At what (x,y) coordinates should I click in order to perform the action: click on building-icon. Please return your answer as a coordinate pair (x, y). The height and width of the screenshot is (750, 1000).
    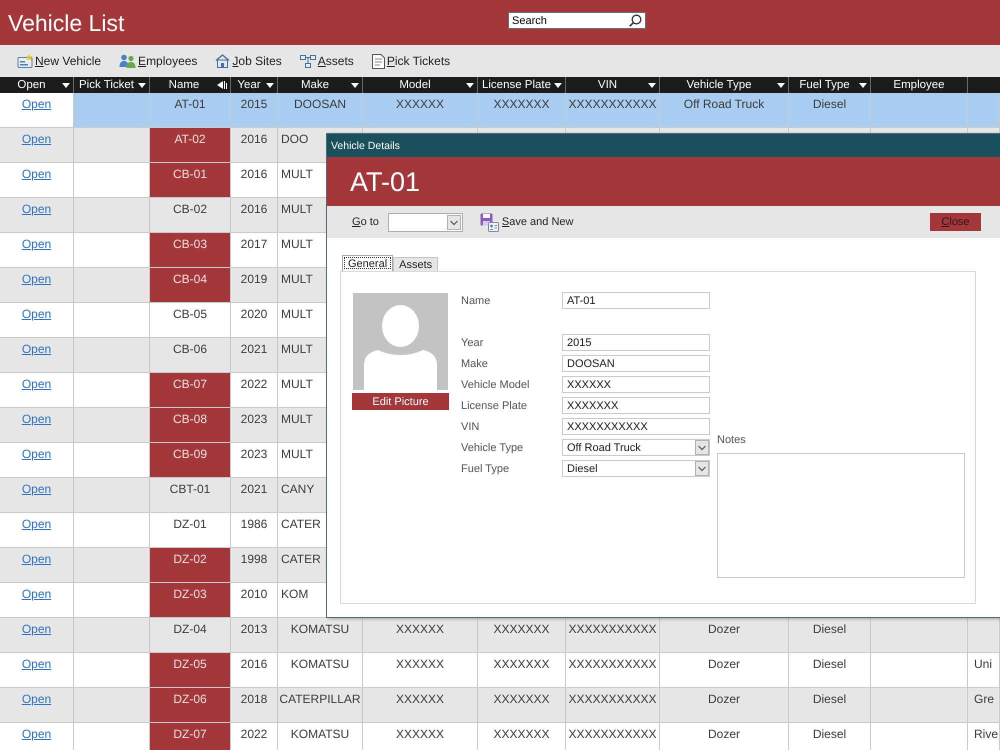
    Looking at the image, I should click on (222, 61).